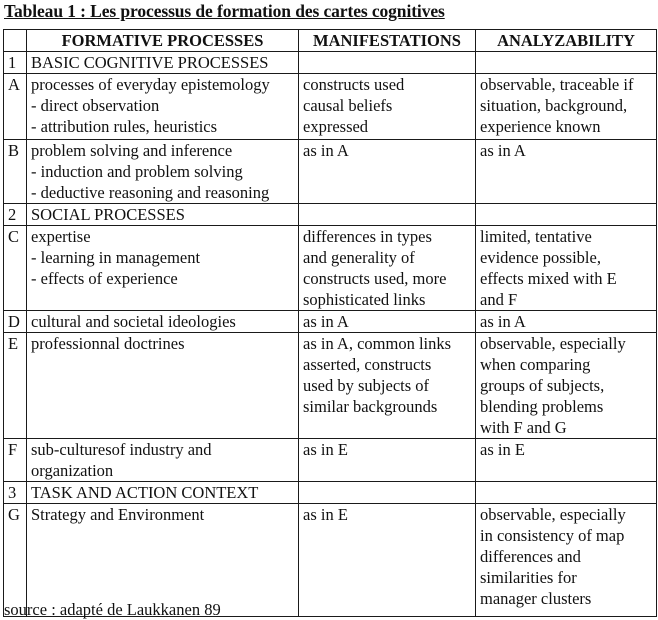 The width and height of the screenshot is (658, 620). What do you see at coordinates (540, 126) in the screenshot?
I see `cell-line: experience known` at bounding box center [540, 126].